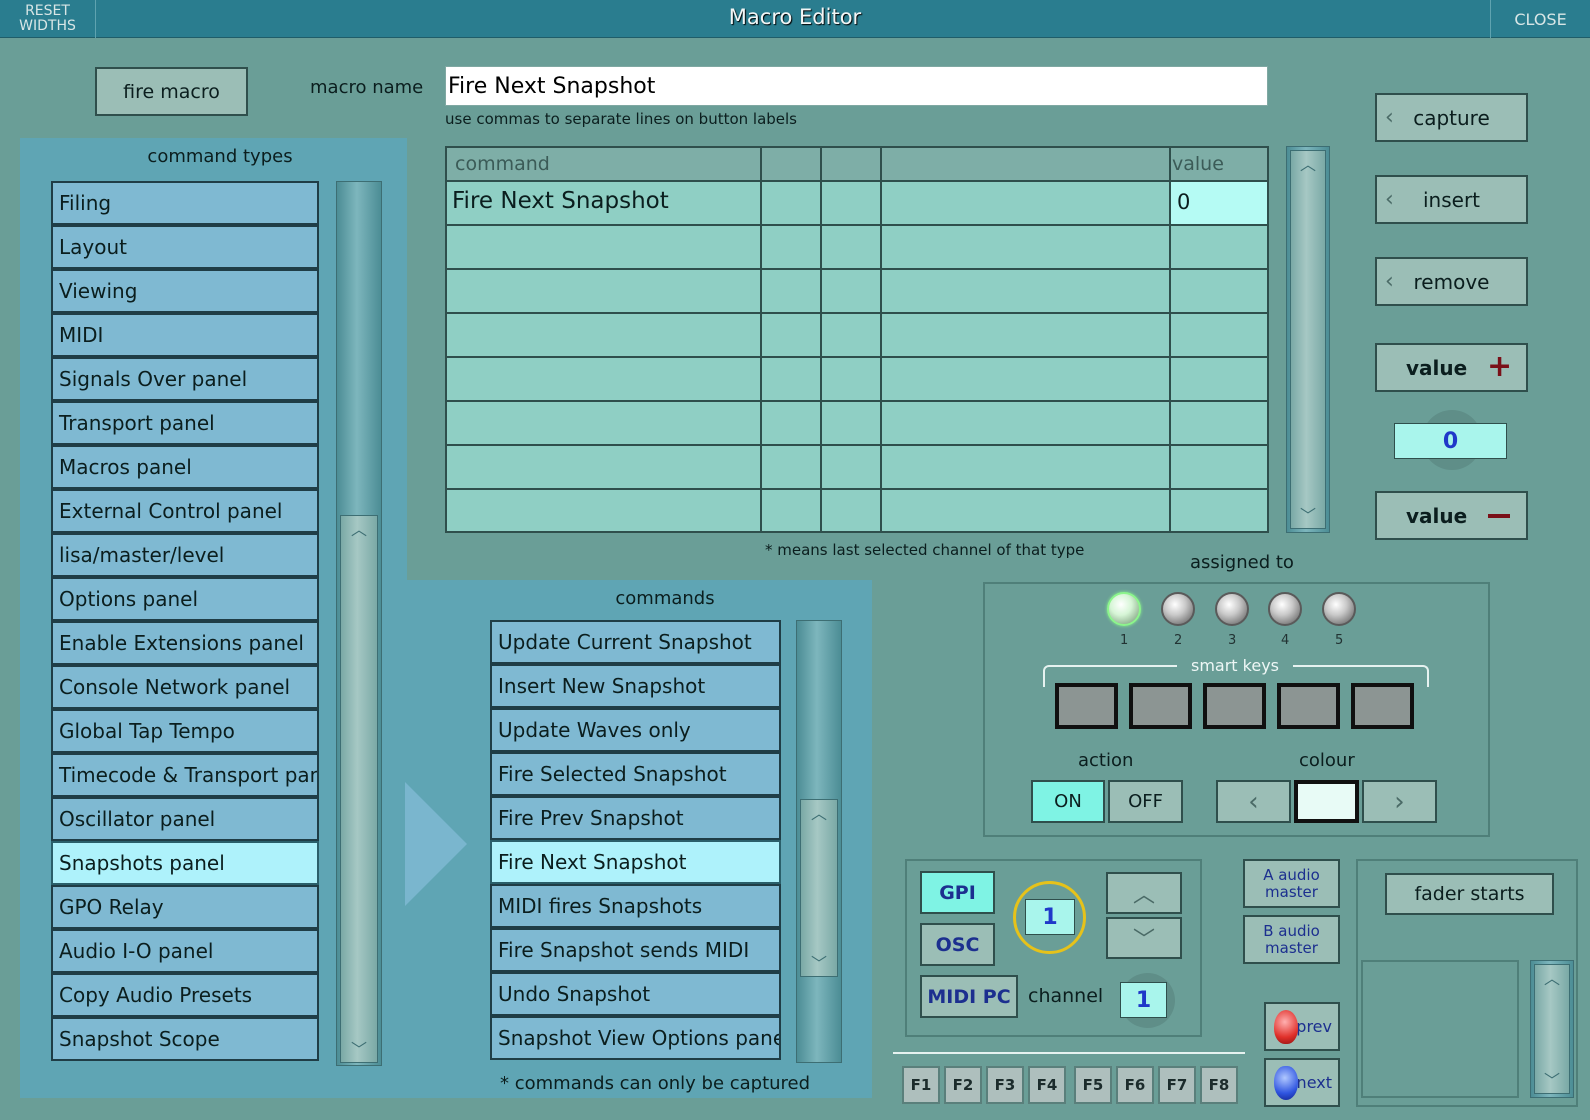 The image size is (1590, 1120). I want to click on colour-next-button: ›, so click(1399, 801).